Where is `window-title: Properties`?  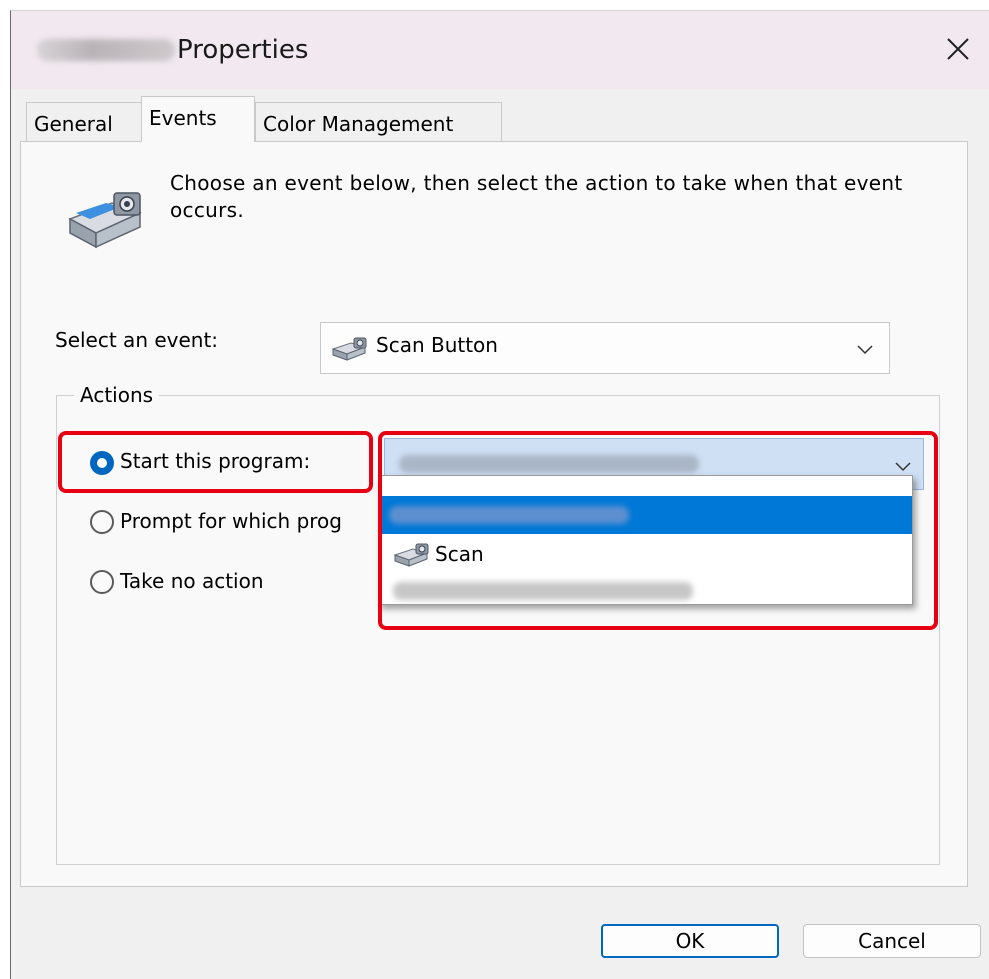
window-title: Properties is located at coordinates (243, 50).